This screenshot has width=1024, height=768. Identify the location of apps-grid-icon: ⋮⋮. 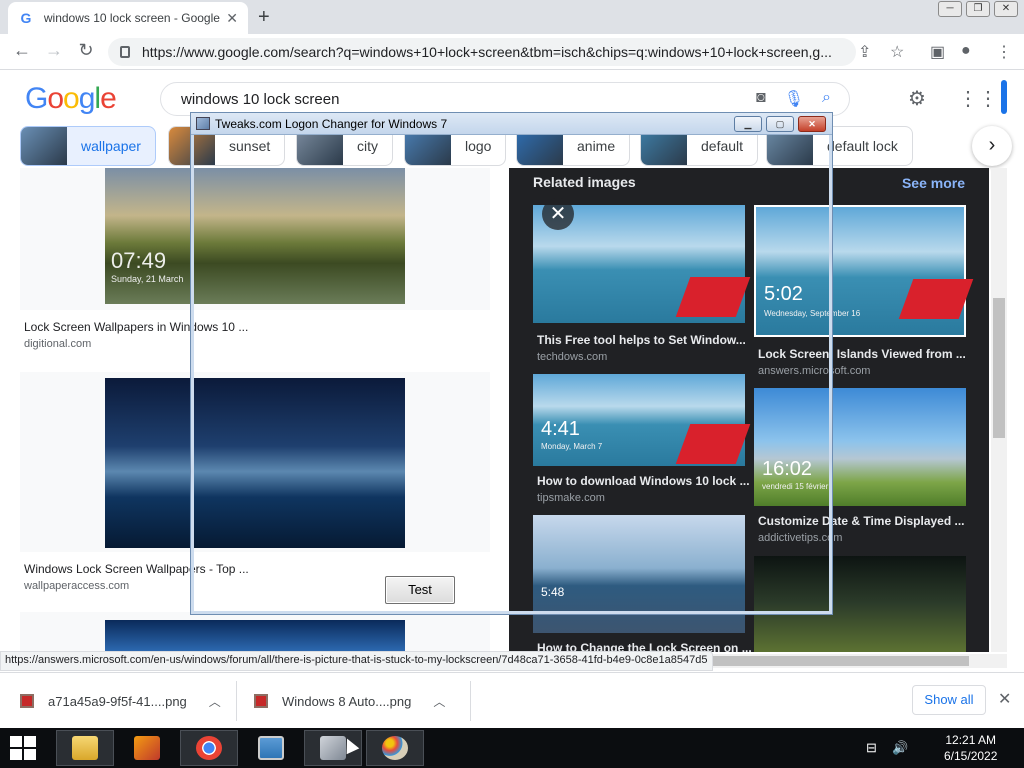
(978, 98).